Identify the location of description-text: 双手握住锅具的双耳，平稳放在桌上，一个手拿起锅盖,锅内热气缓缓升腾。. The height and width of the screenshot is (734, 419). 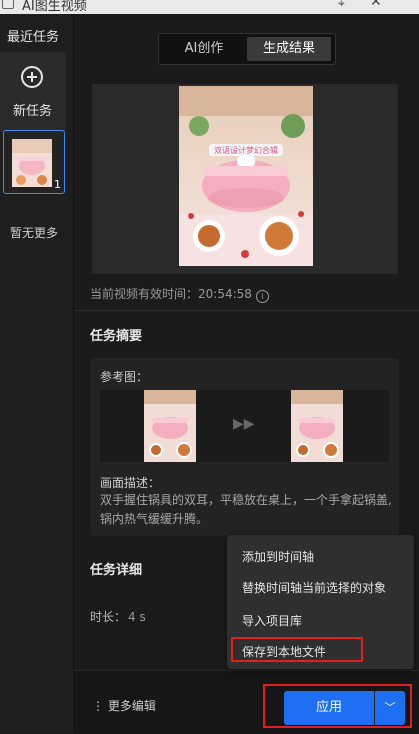
(246, 509).